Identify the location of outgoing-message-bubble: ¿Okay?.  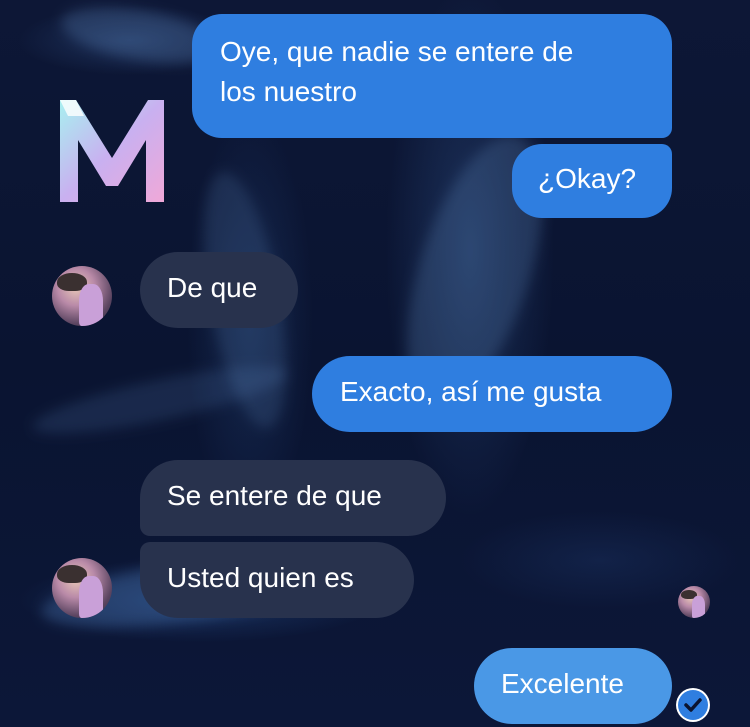
(592, 181).